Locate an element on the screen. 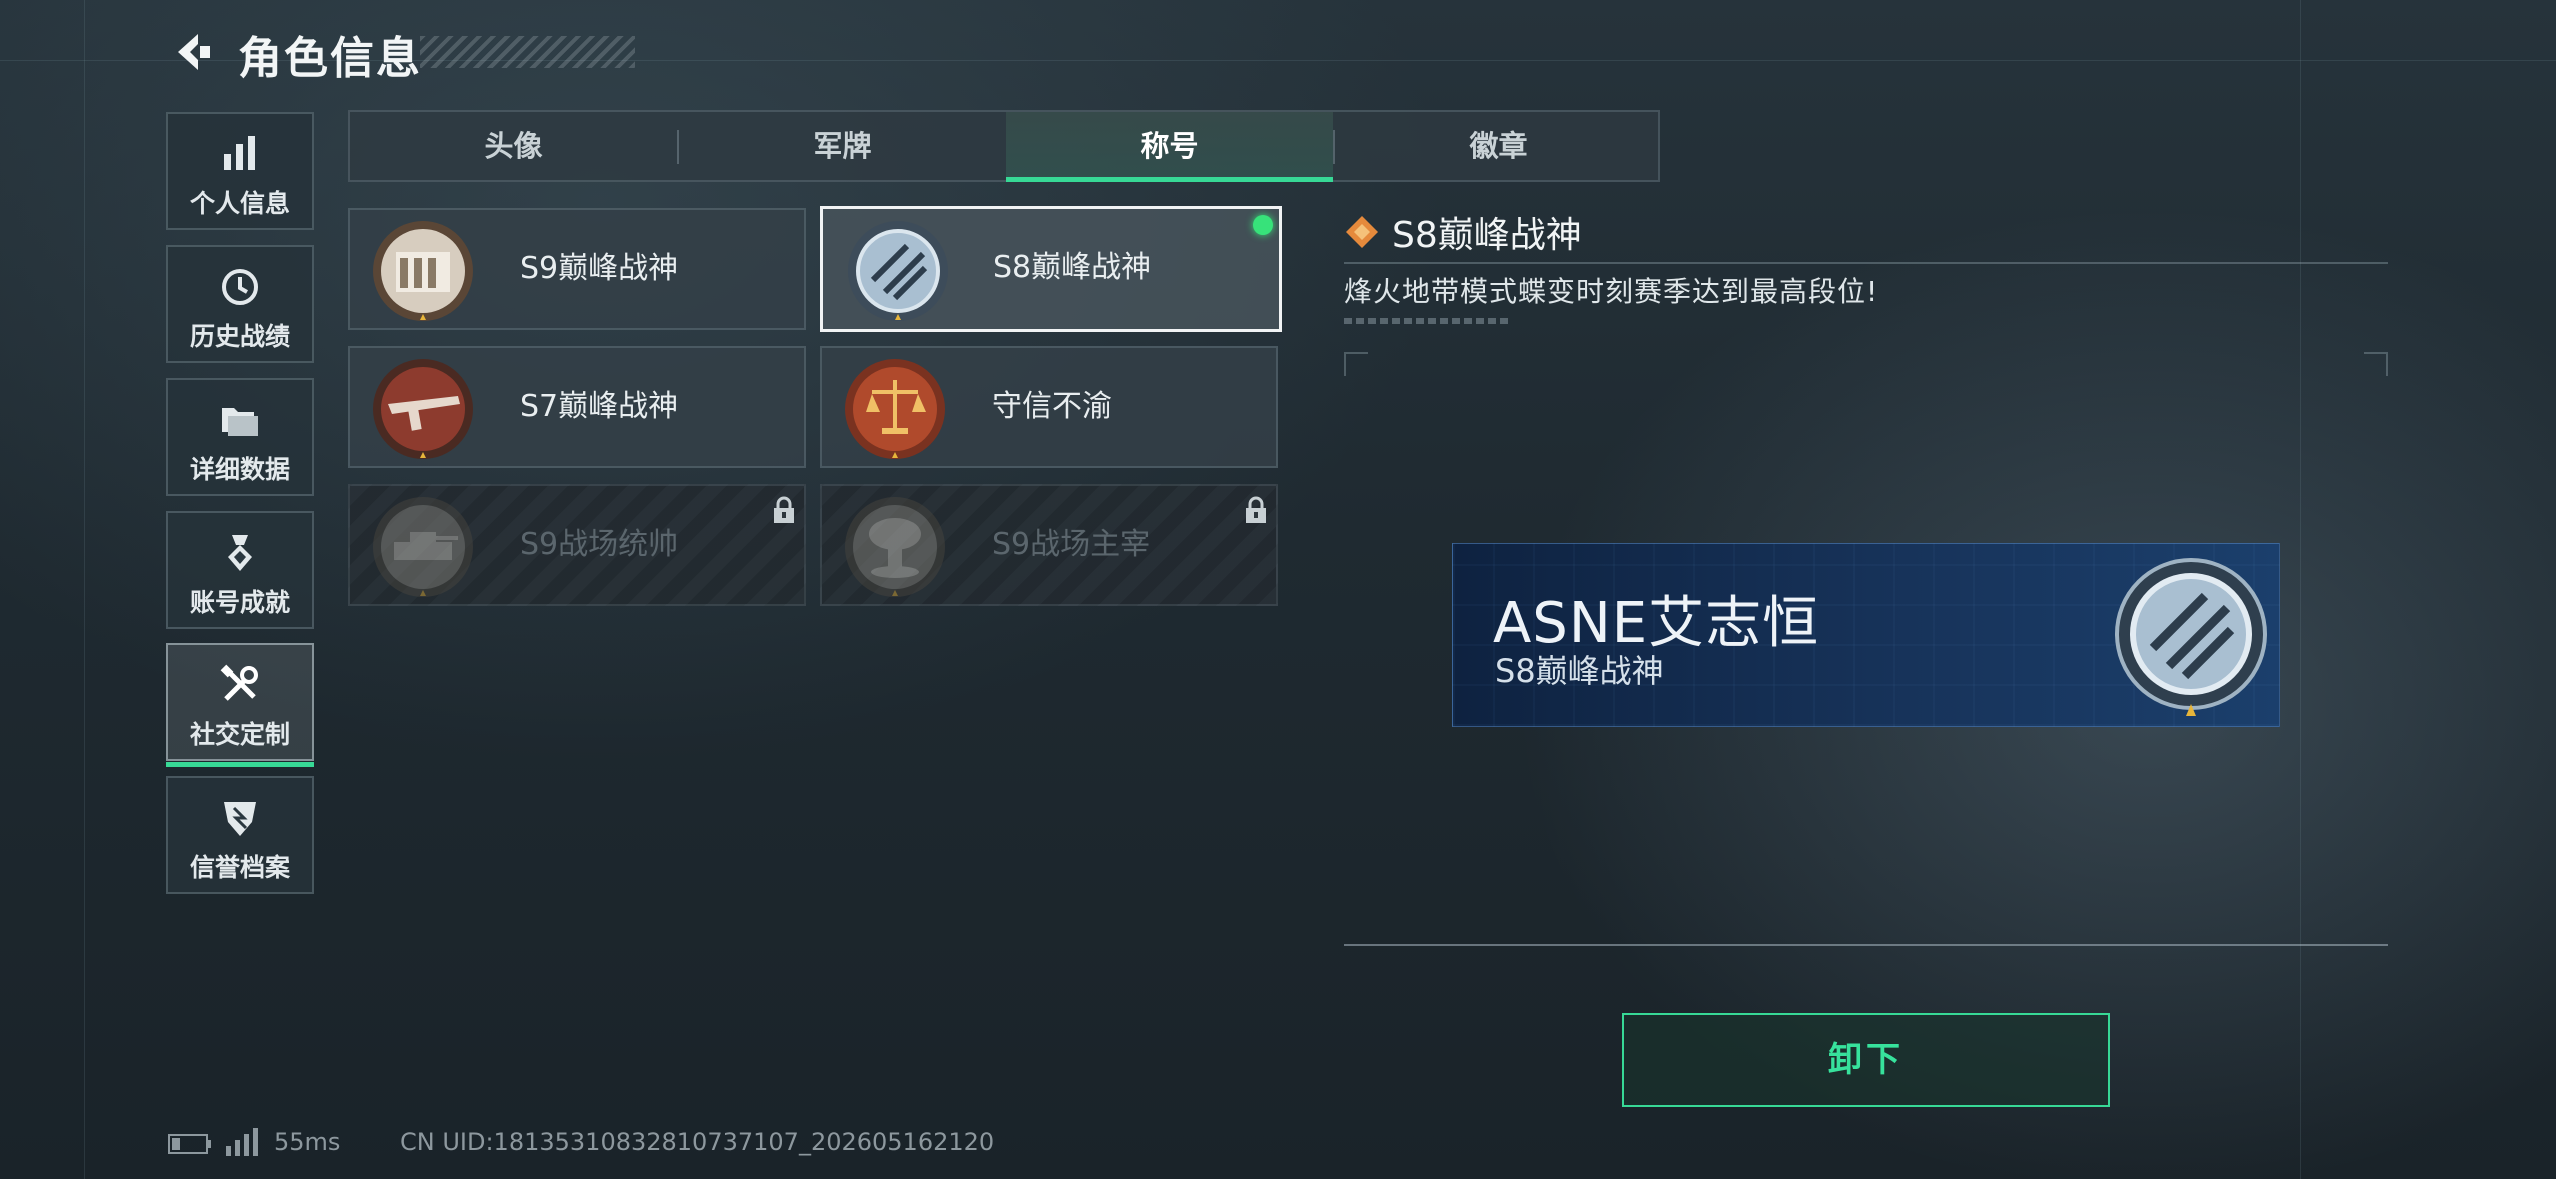  decor-dots is located at coordinates (1426, 321).